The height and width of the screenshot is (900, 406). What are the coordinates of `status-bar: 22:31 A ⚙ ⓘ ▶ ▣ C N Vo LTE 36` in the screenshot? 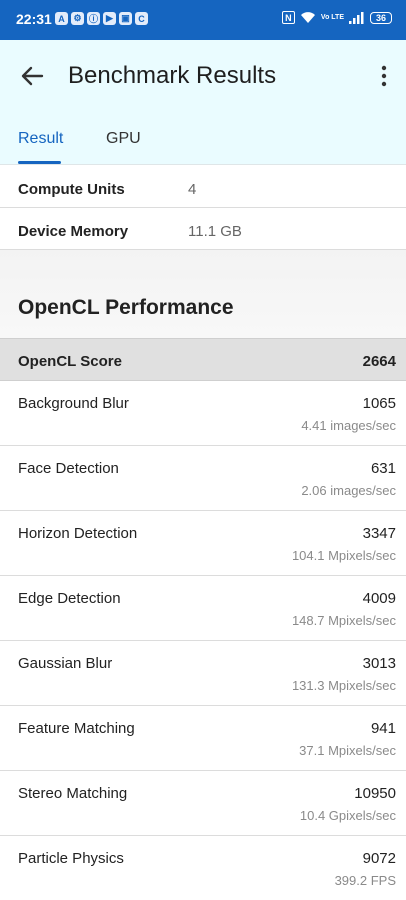 It's located at (203, 20).